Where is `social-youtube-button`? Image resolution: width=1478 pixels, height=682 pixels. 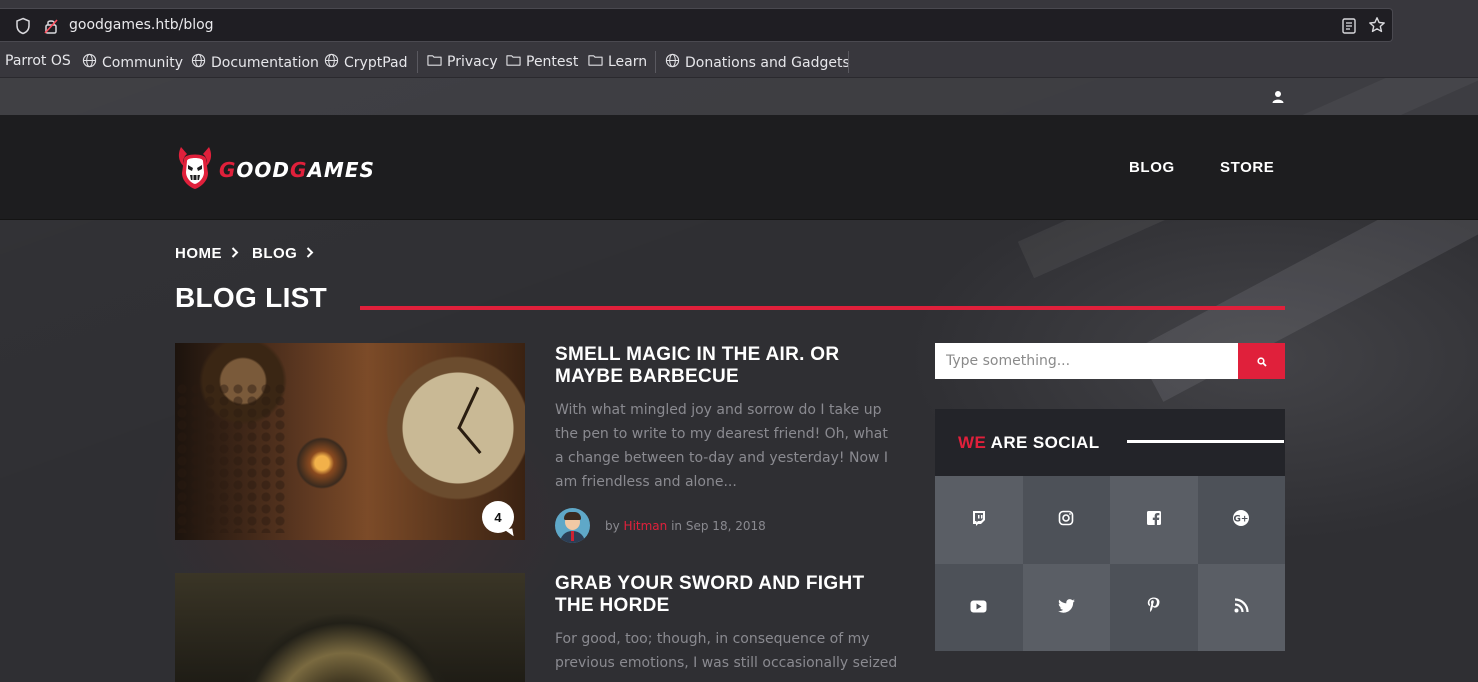 social-youtube-button is located at coordinates (979, 607).